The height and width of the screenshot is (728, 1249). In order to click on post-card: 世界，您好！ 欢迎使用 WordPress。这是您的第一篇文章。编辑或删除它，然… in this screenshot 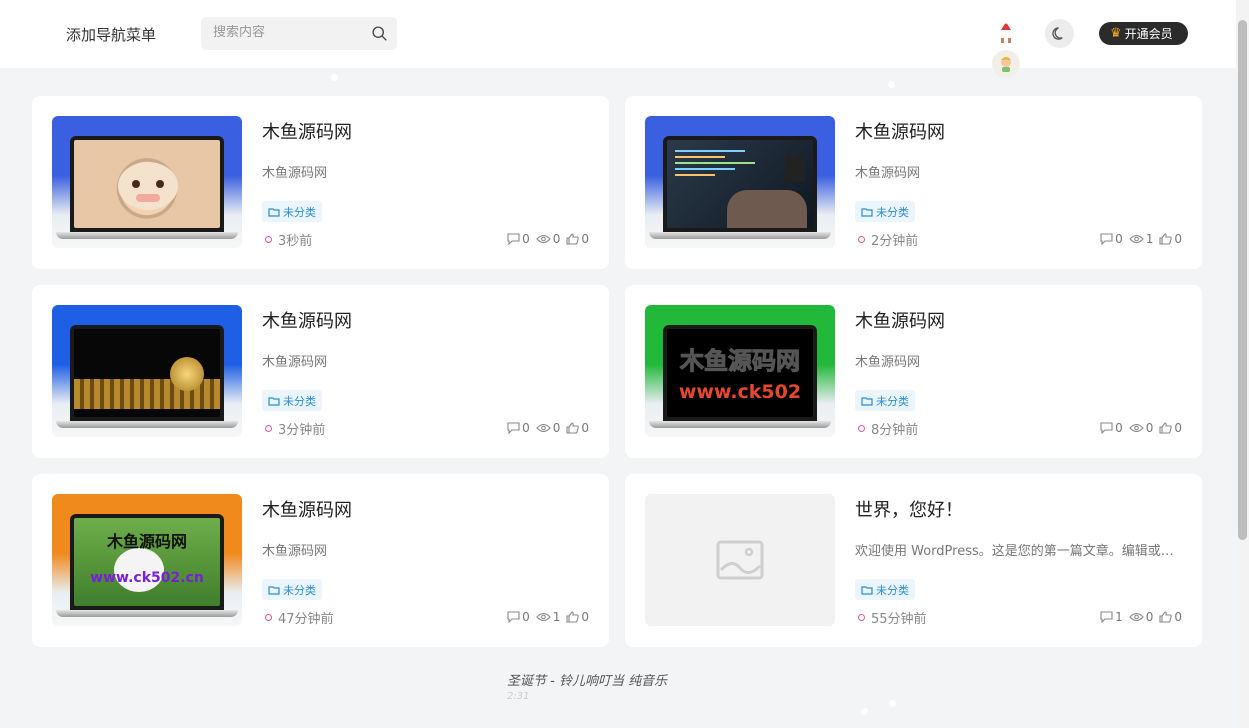, I will do `click(913, 560)`.